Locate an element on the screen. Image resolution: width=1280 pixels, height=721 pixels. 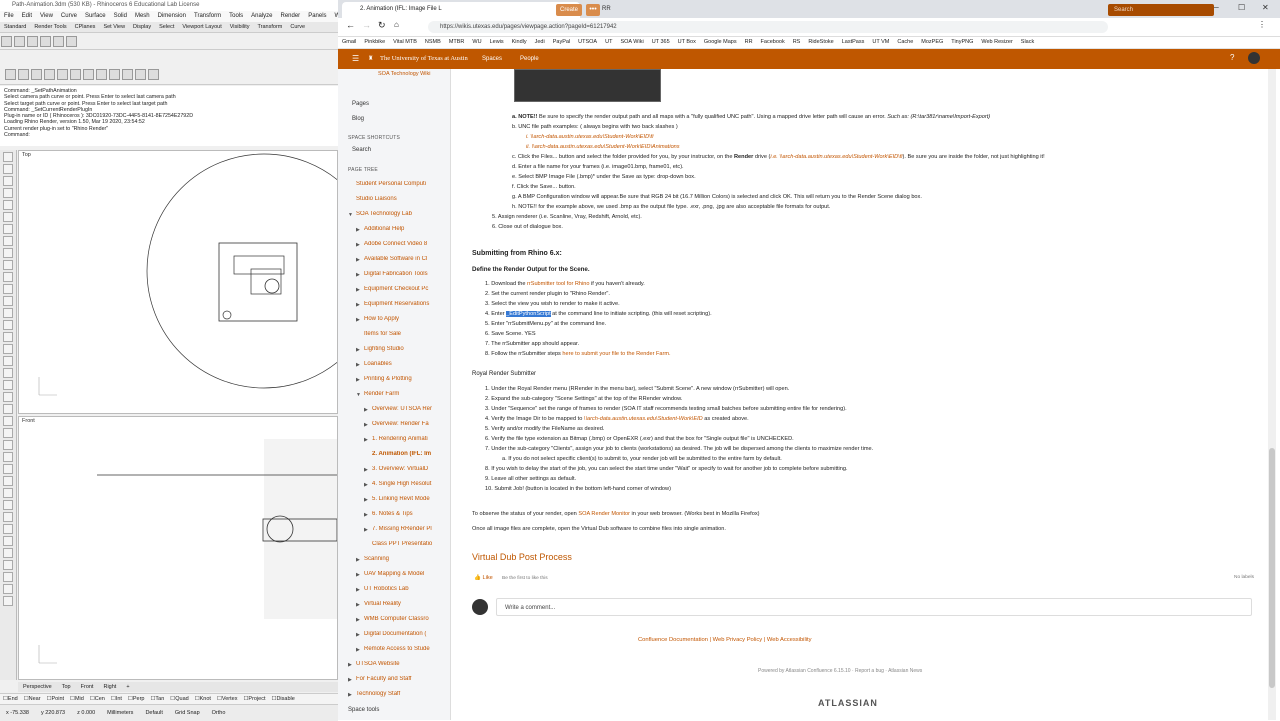
page-tree-item: How to Apply is located at coordinates (402, 319).